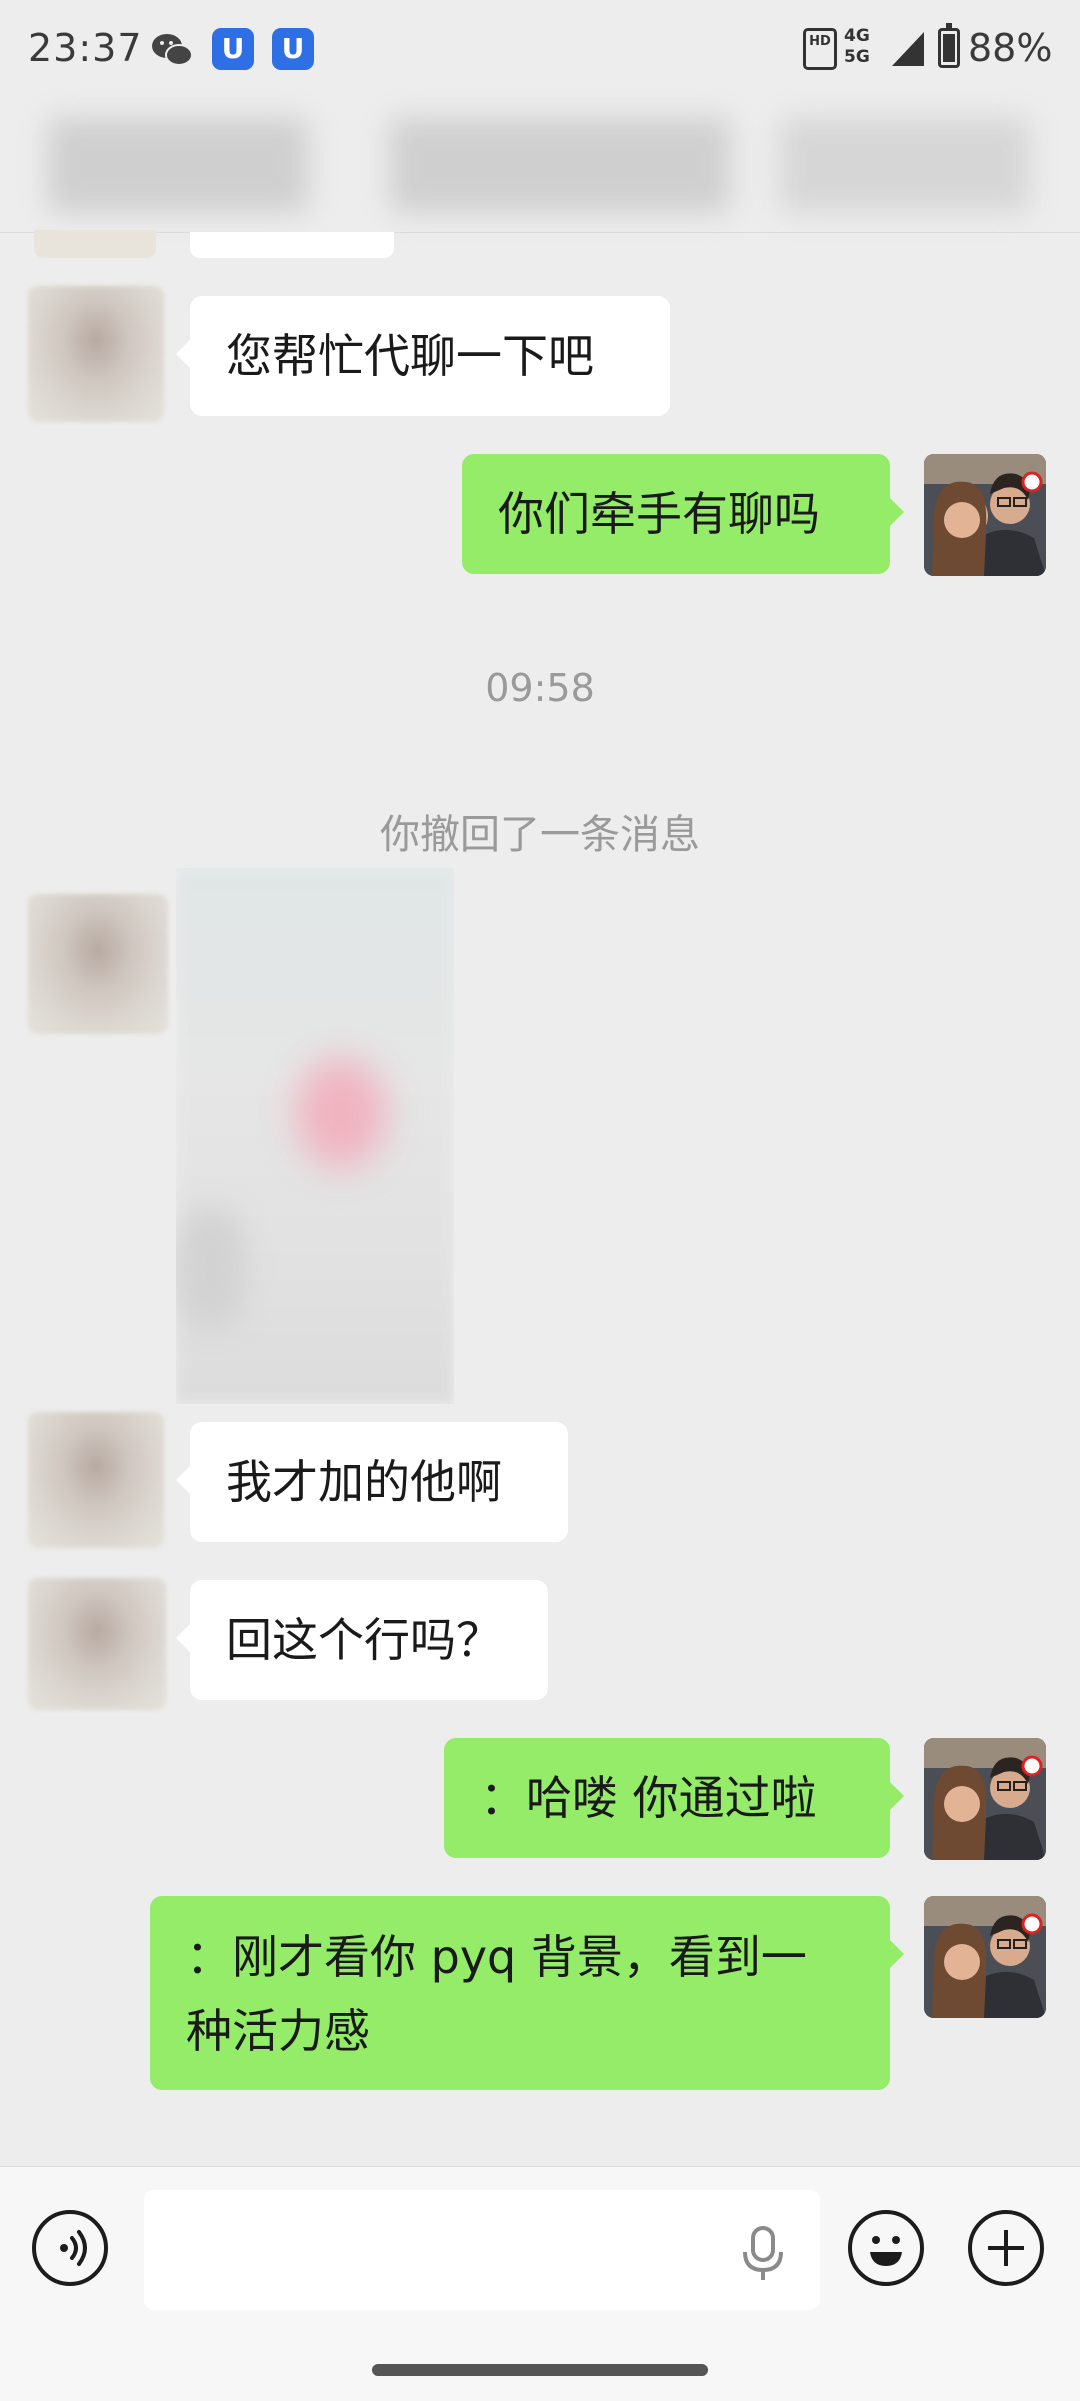 This screenshot has height=2401, width=1080. I want to click on message-text: 我才加的他啊, so click(364, 1482).